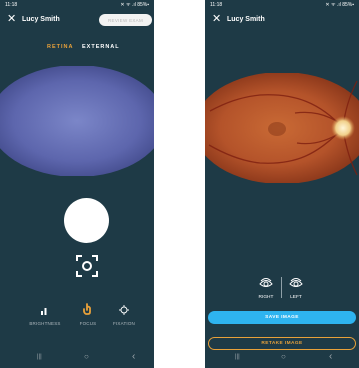 This screenshot has width=359, height=368. I want to click on tab-external: EXTERNAL, so click(101, 47).